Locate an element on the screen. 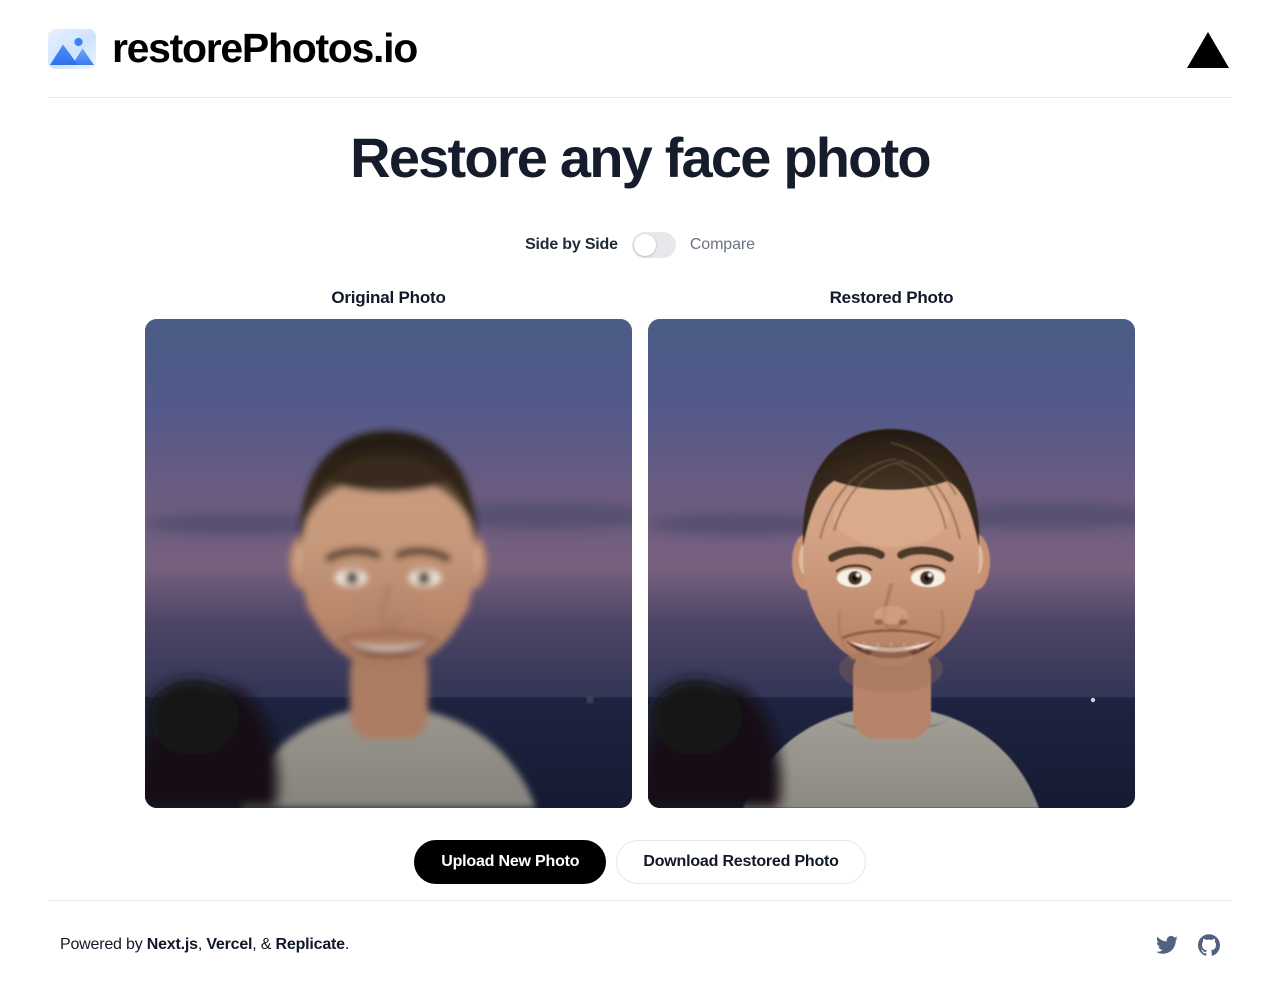  brand-name: restorePhotos.io is located at coordinates (265, 48).